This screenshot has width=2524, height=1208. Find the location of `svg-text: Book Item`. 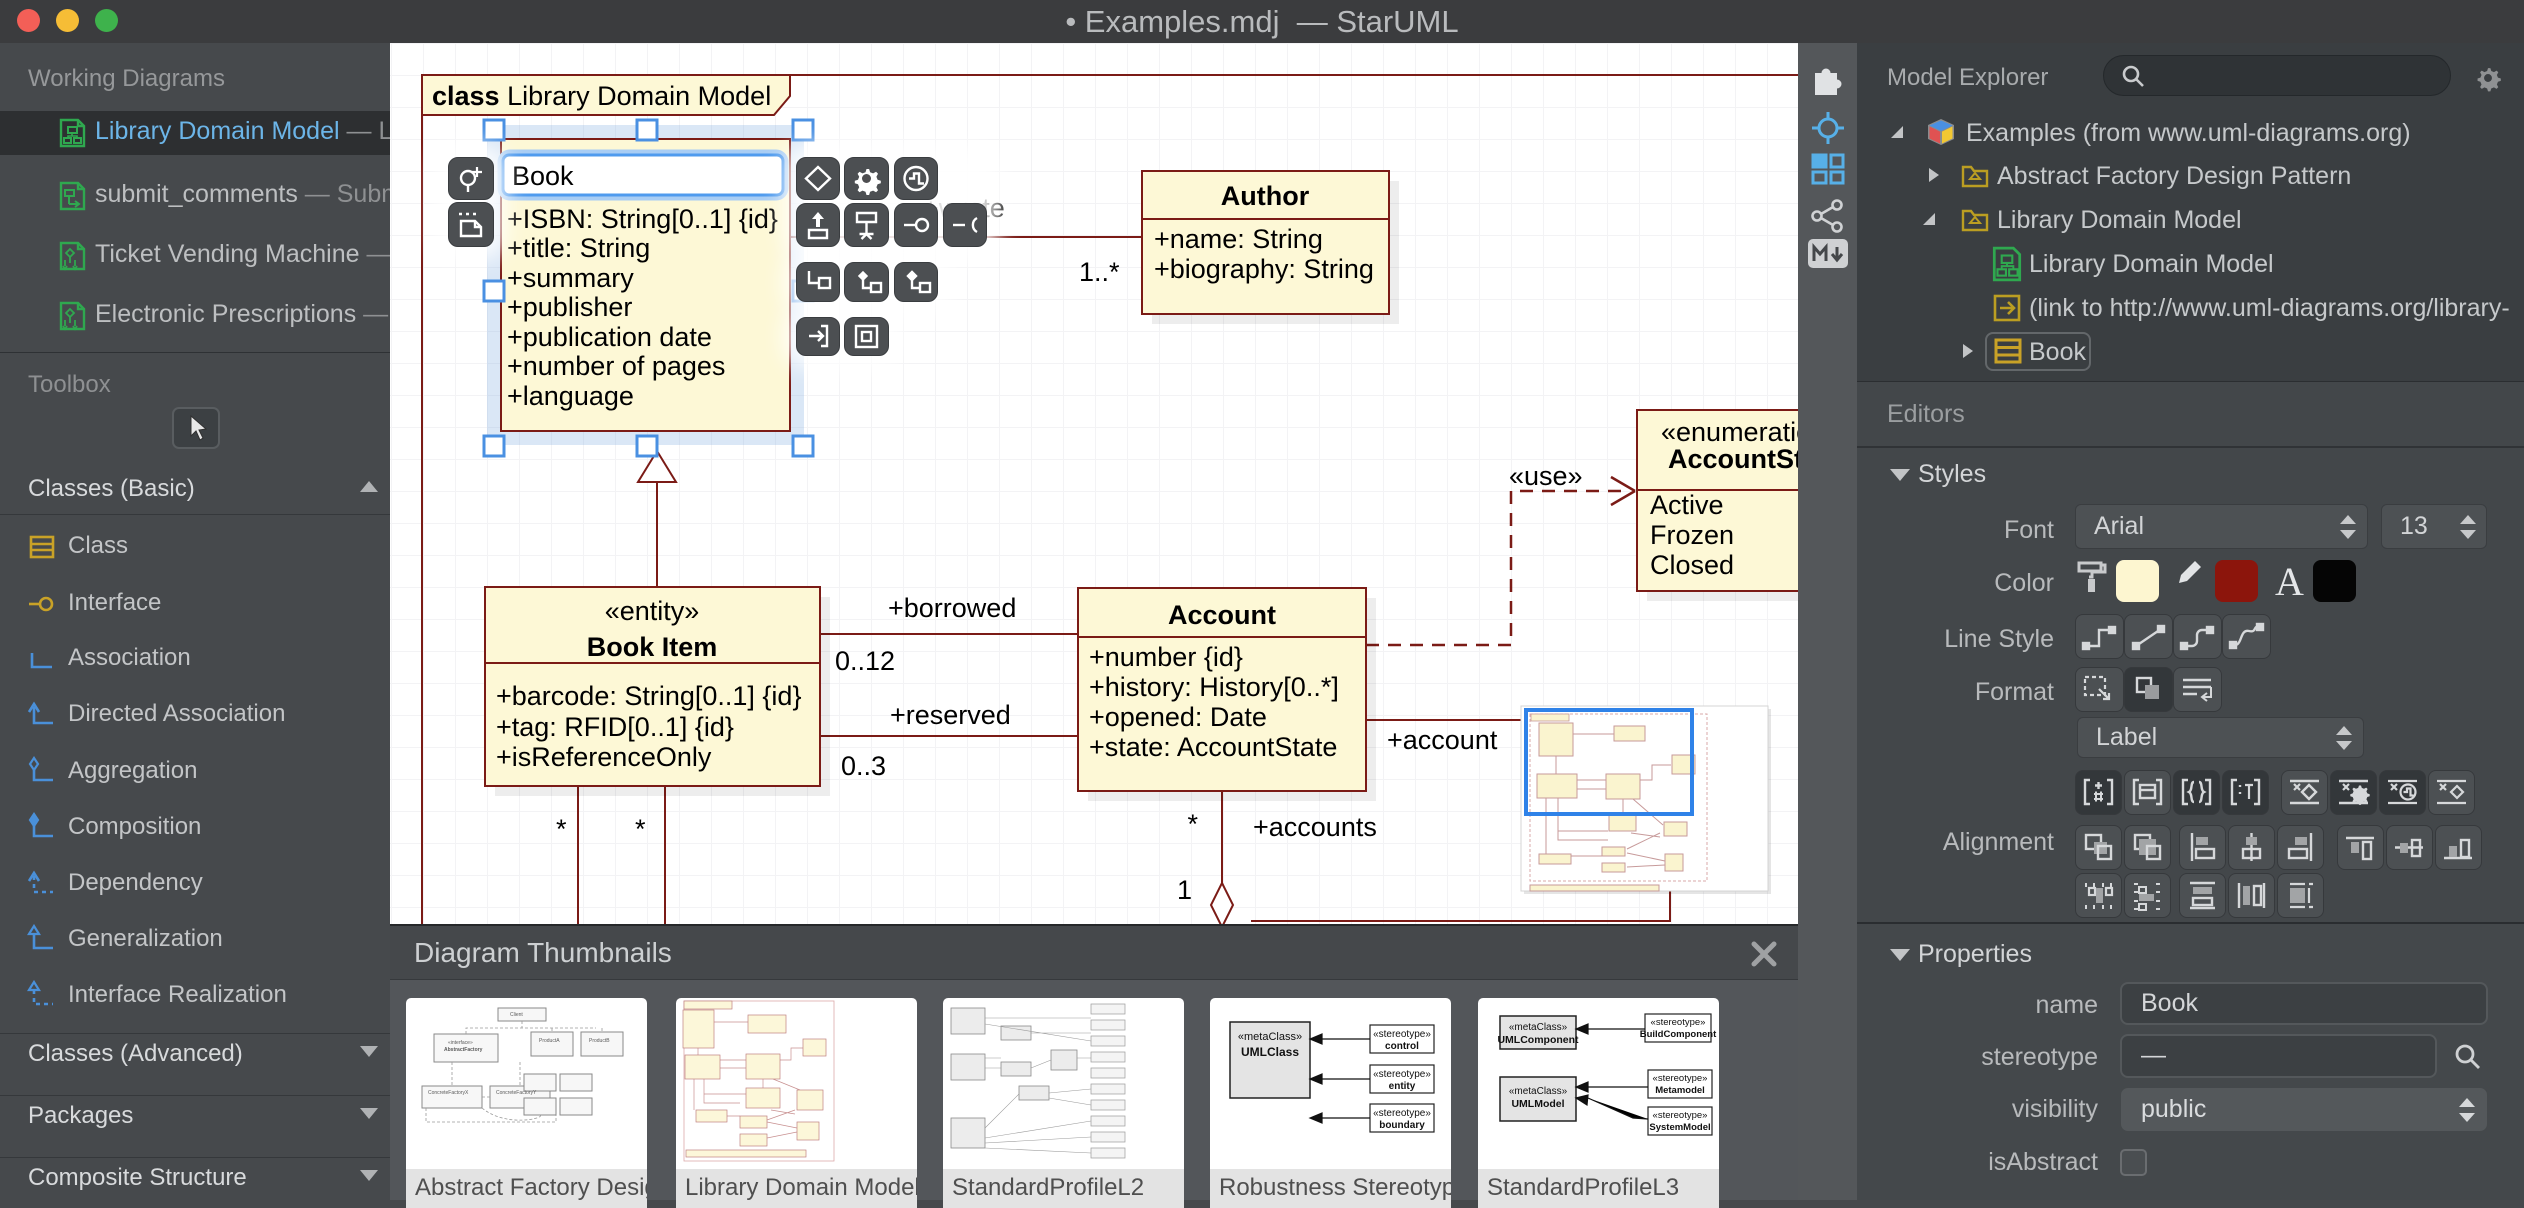

svg-text: Book Item is located at coordinates (652, 647).